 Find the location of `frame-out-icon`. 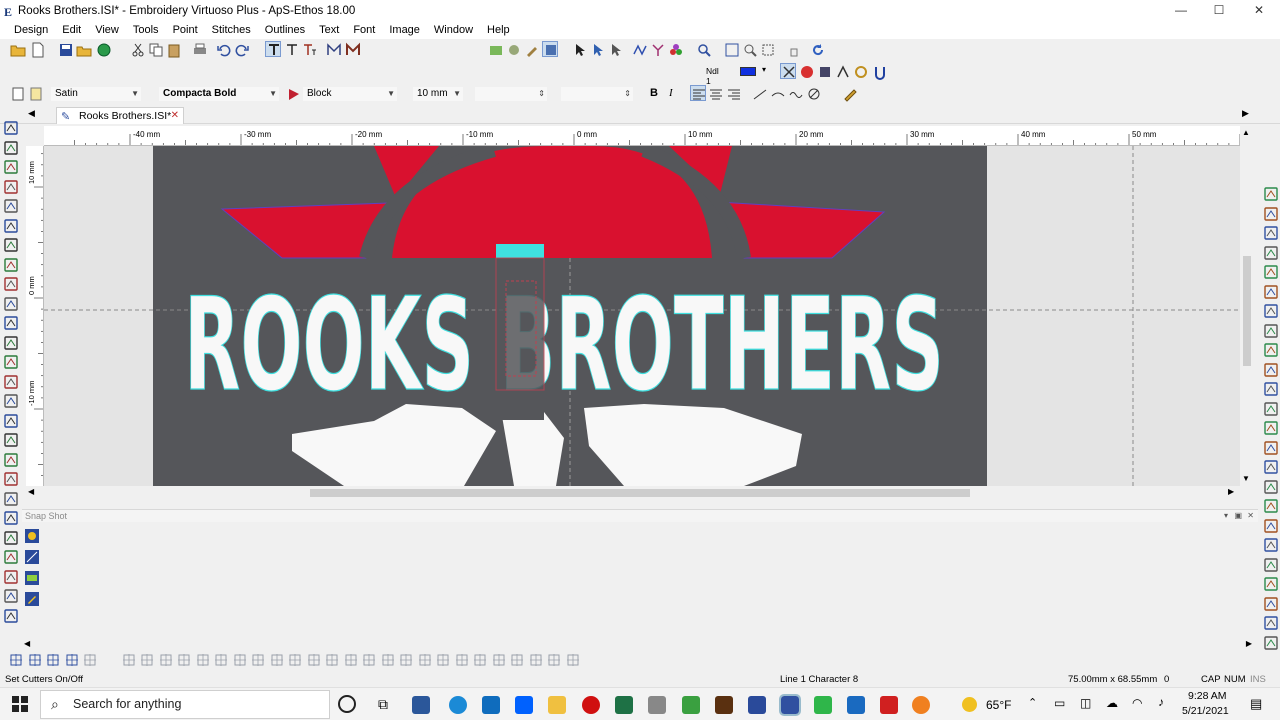

frame-out-icon is located at coordinates (880, 72).